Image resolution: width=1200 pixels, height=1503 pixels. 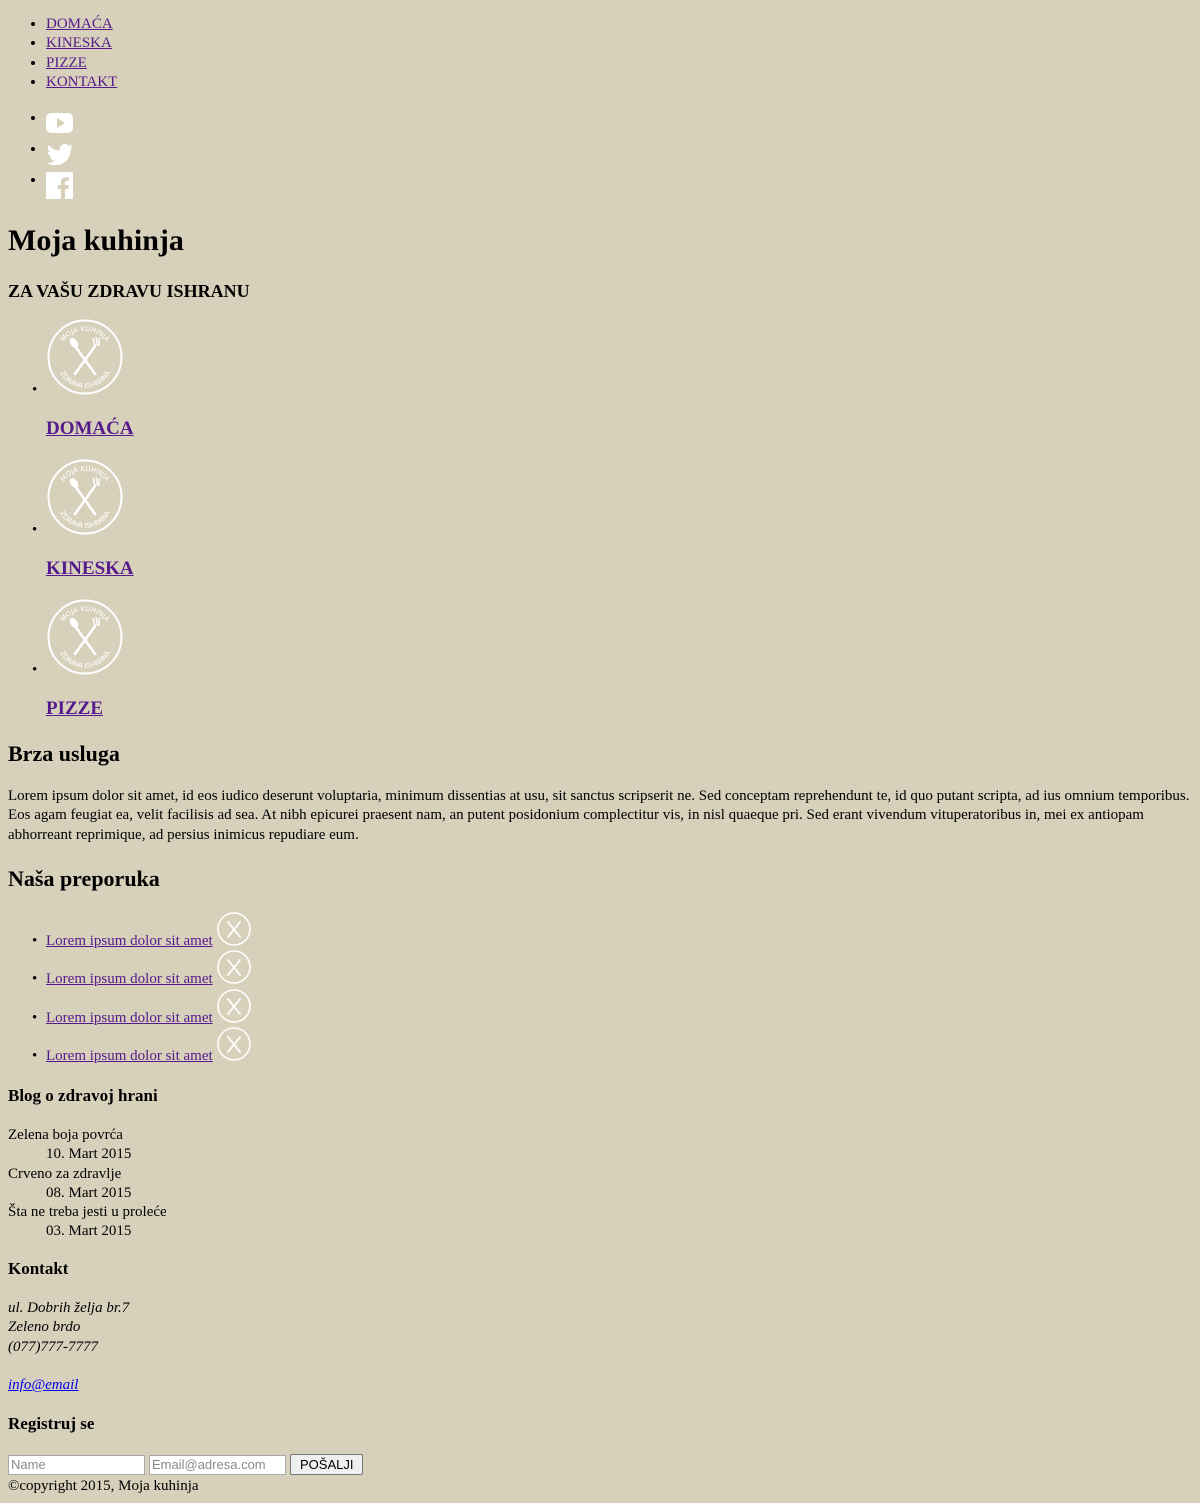 I want to click on nav-item-domaca: DOMAĆA, so click(x=81, y=24).